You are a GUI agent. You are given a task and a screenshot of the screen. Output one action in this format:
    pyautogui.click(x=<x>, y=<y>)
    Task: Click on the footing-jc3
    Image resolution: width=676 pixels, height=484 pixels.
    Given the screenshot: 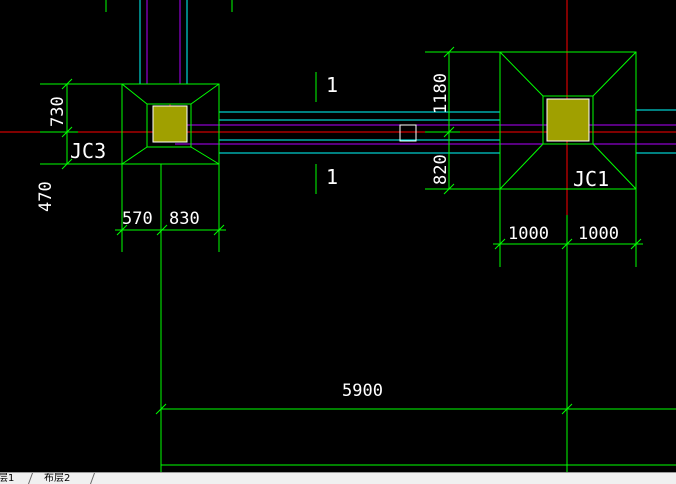 What is the action you would take?
    pyautogui.click(x=170, y=124)
    